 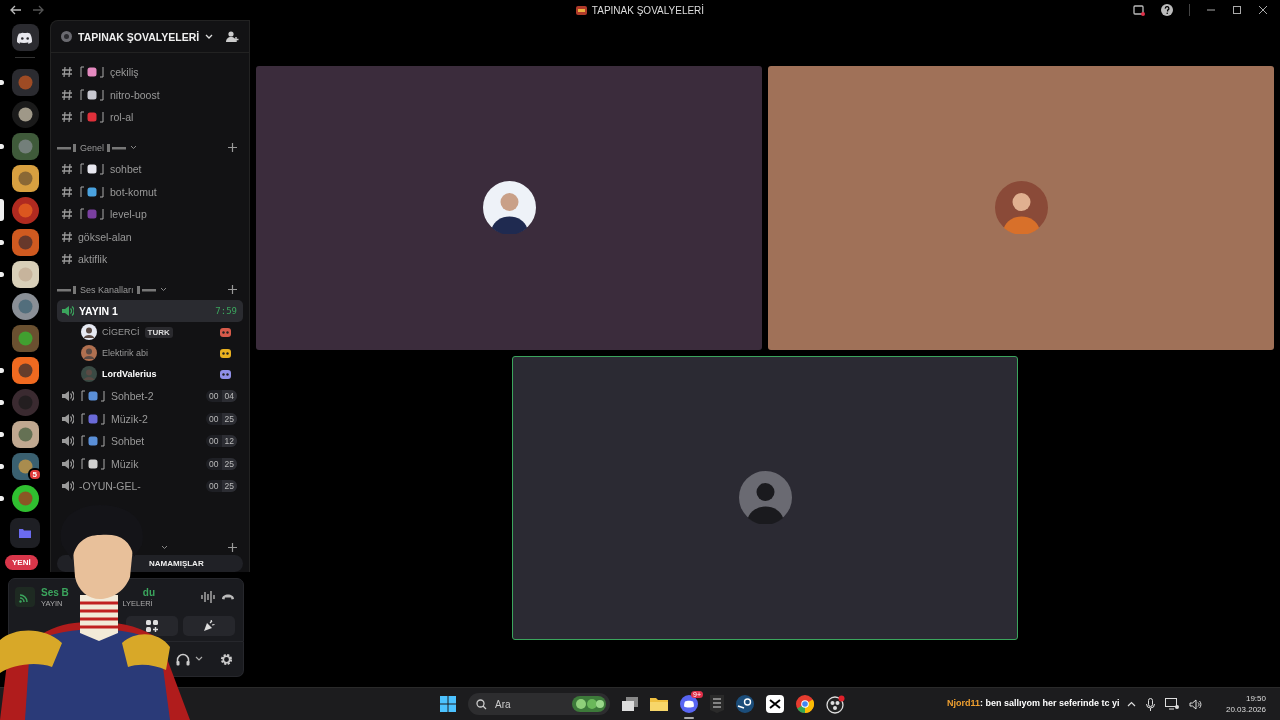 What do you see at coordinates (539, 704) in the screenshot?
I see `search-bar: Ara` at bounding box center [539, 704].